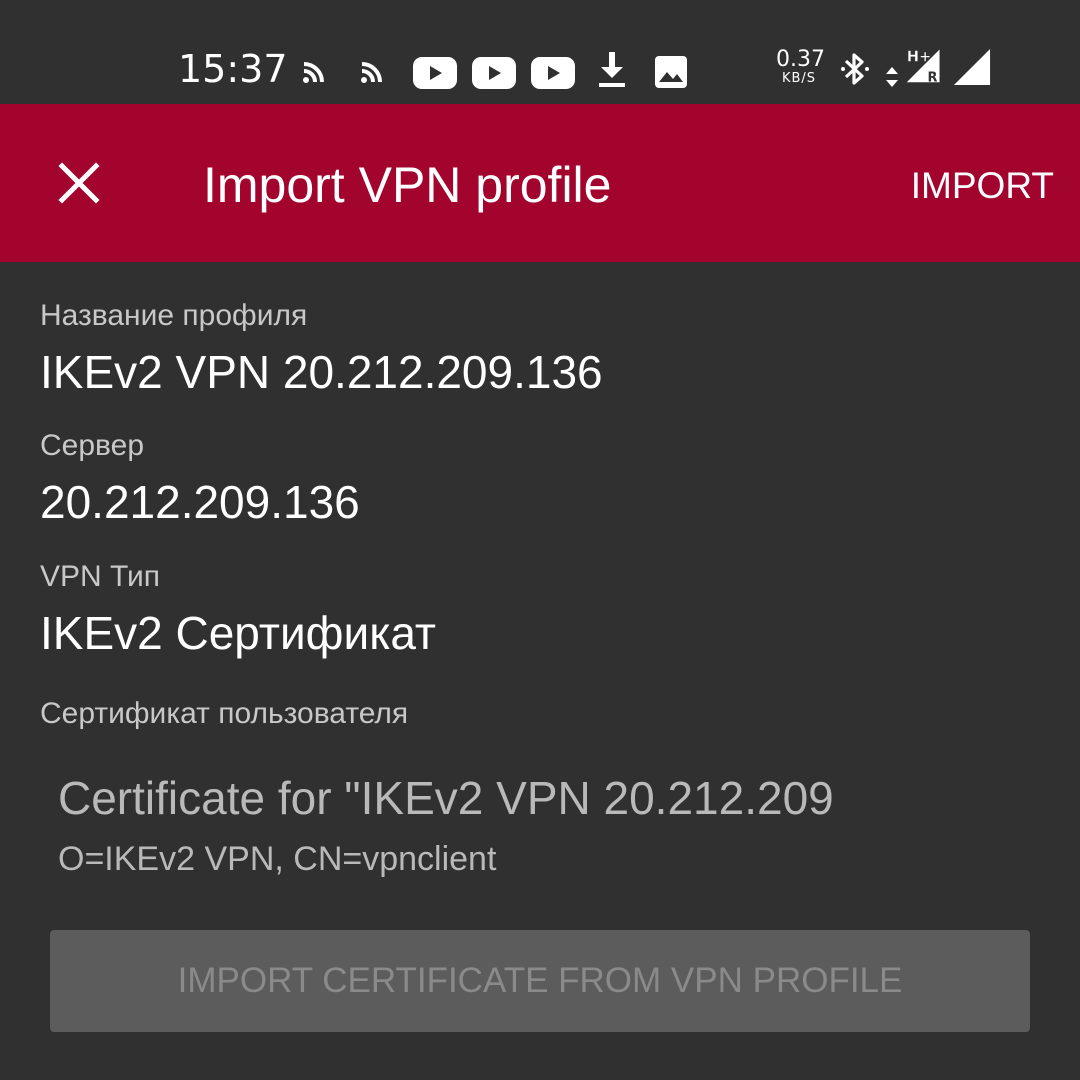  Describe the element at coordinates (800, 59) in the screenshot. I see `network-speed-value: 0.37` at that location.